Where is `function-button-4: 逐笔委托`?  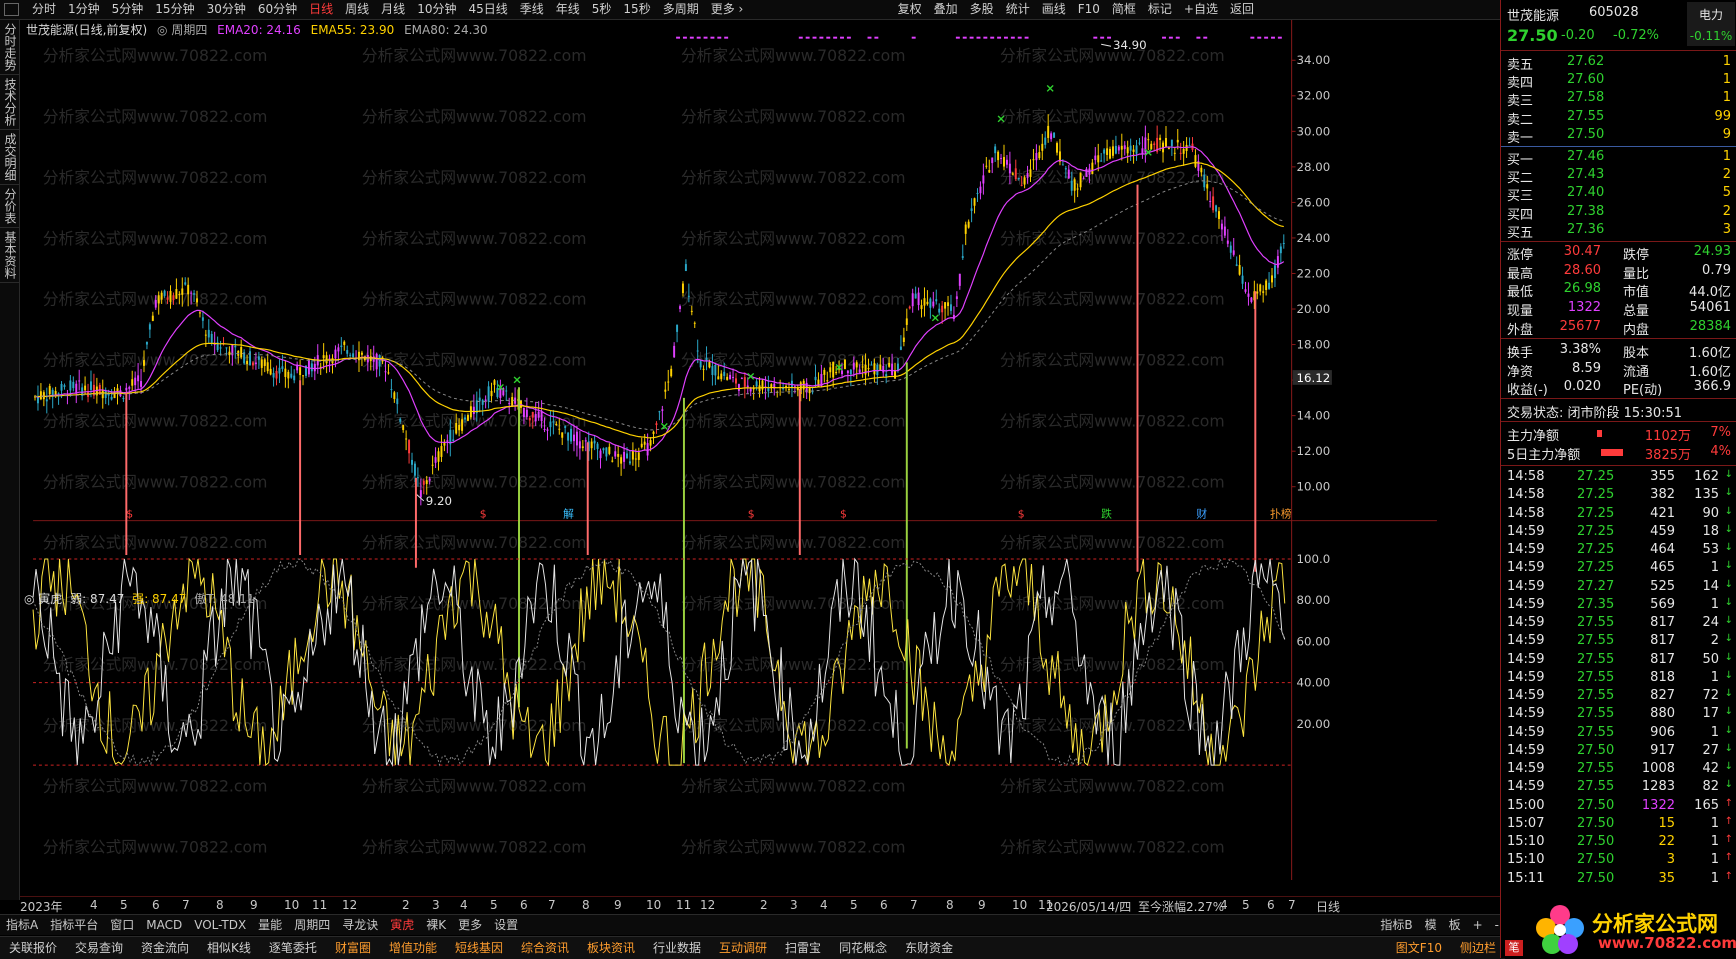 function-button-4: 逐笔委托 is located at coordinates (293, 948).